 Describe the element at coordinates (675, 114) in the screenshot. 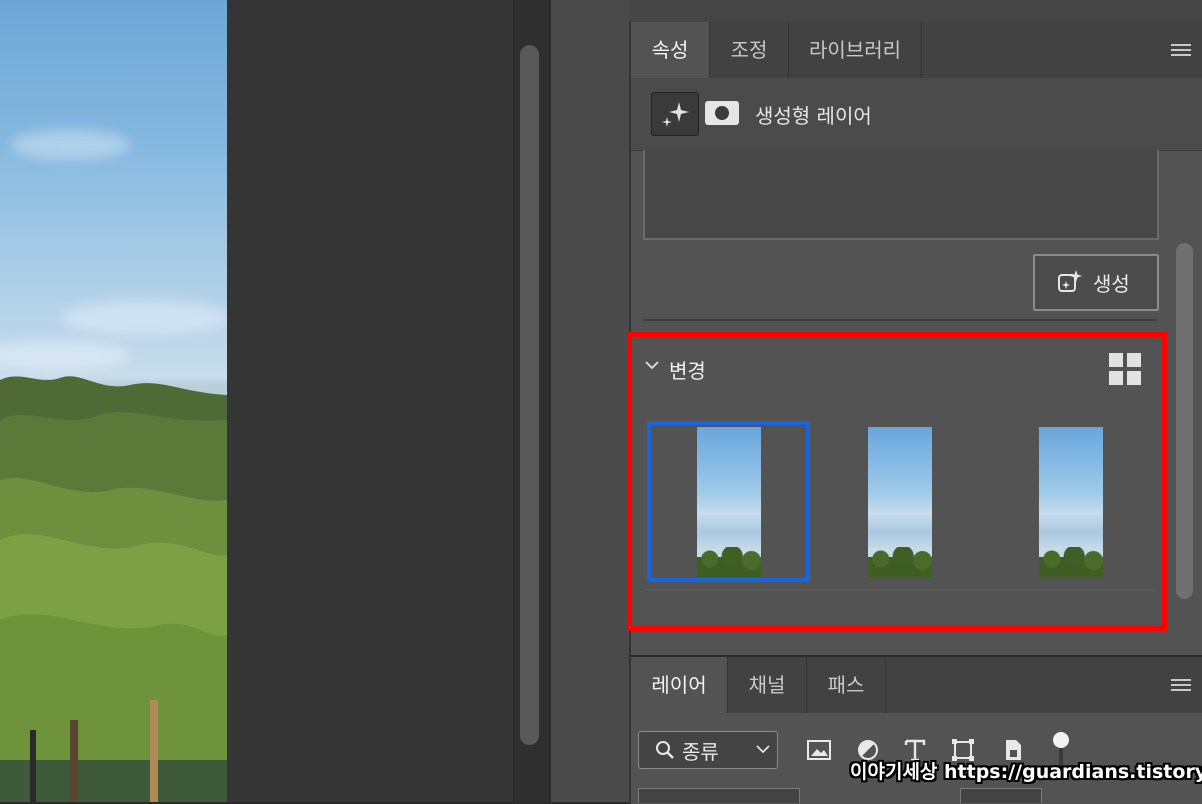

I see `generative-fill-icon` at that location.